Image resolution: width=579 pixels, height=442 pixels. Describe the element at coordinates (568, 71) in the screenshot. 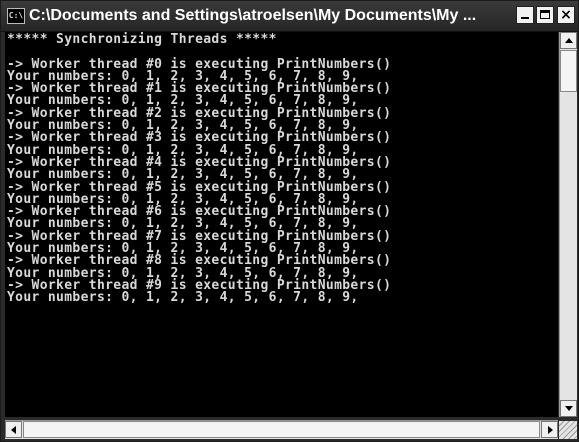

I see `vertical-scroll-thumb` at that location.